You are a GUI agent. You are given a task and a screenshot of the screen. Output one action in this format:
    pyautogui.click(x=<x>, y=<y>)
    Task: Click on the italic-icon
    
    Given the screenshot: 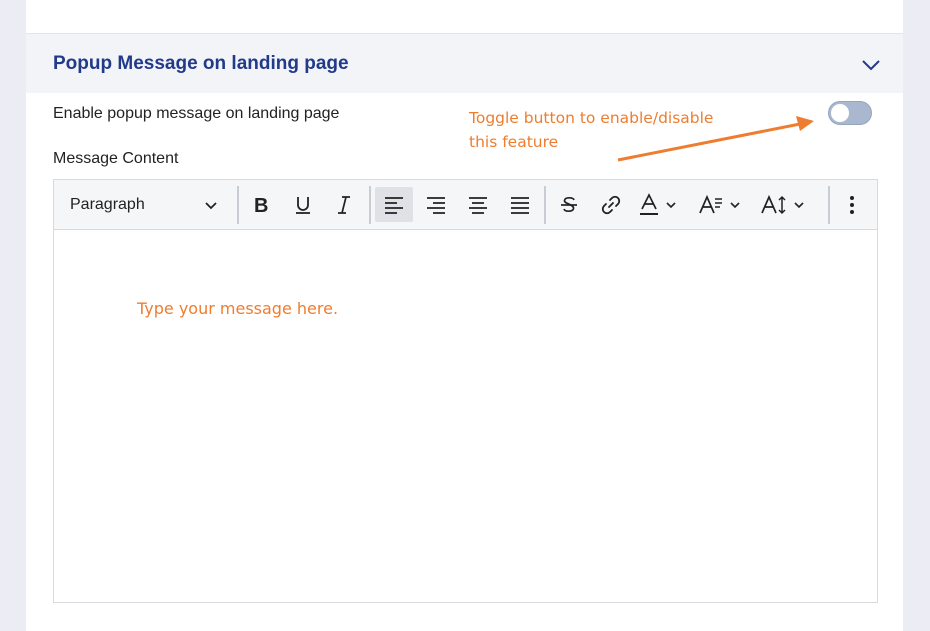 What is the action you would take?
    pyautogui.click(x=344, y=205)
    